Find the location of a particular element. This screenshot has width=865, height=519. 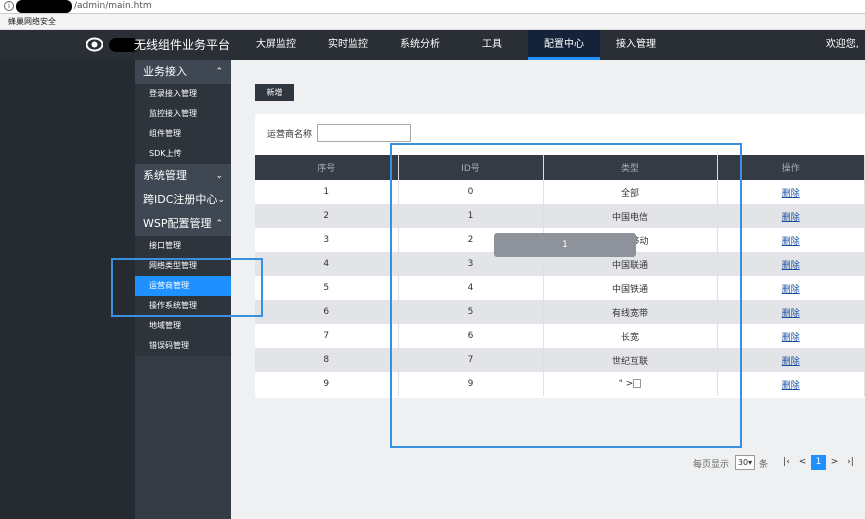

column-header-id: ID号 is located at coordinates (471, 167).